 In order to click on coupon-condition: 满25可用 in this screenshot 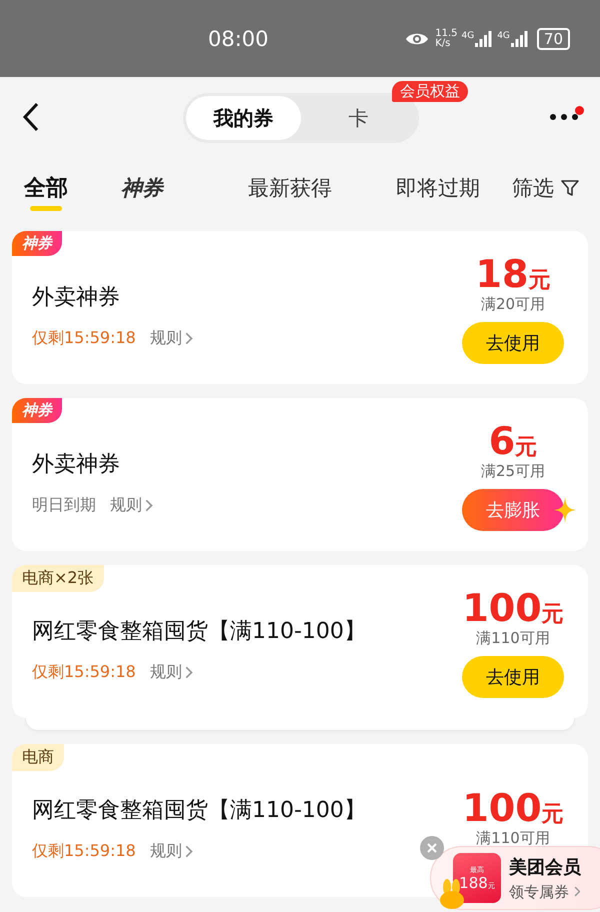, I will do `click(513, 471)`.